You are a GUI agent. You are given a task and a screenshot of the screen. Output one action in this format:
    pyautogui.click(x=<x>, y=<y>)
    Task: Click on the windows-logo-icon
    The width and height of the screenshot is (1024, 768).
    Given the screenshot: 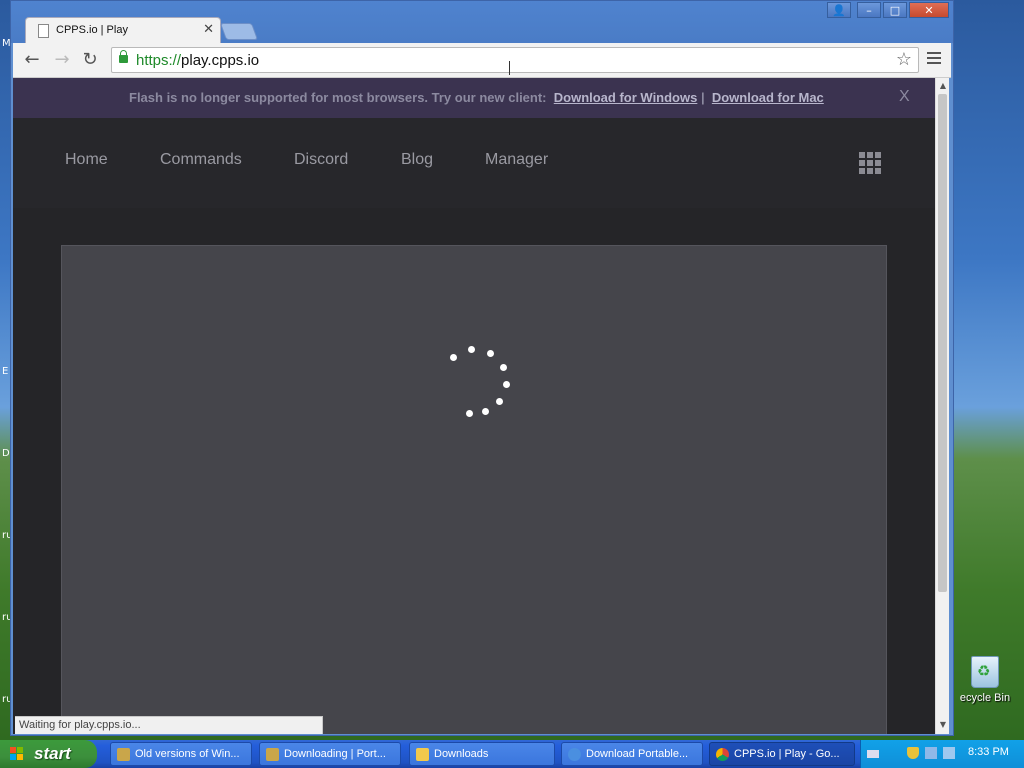 What is the action you would take?
    pyautogui.click(x=17, y=754)
    